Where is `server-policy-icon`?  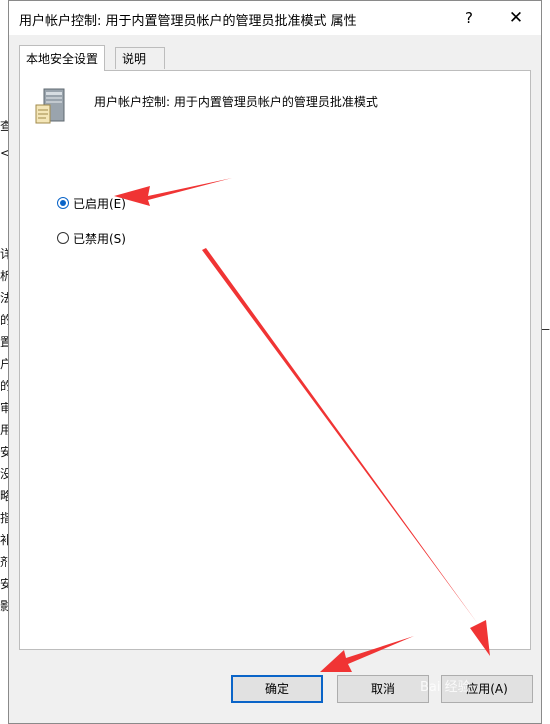
server-policy-icon is located at coordinates (50, 106).